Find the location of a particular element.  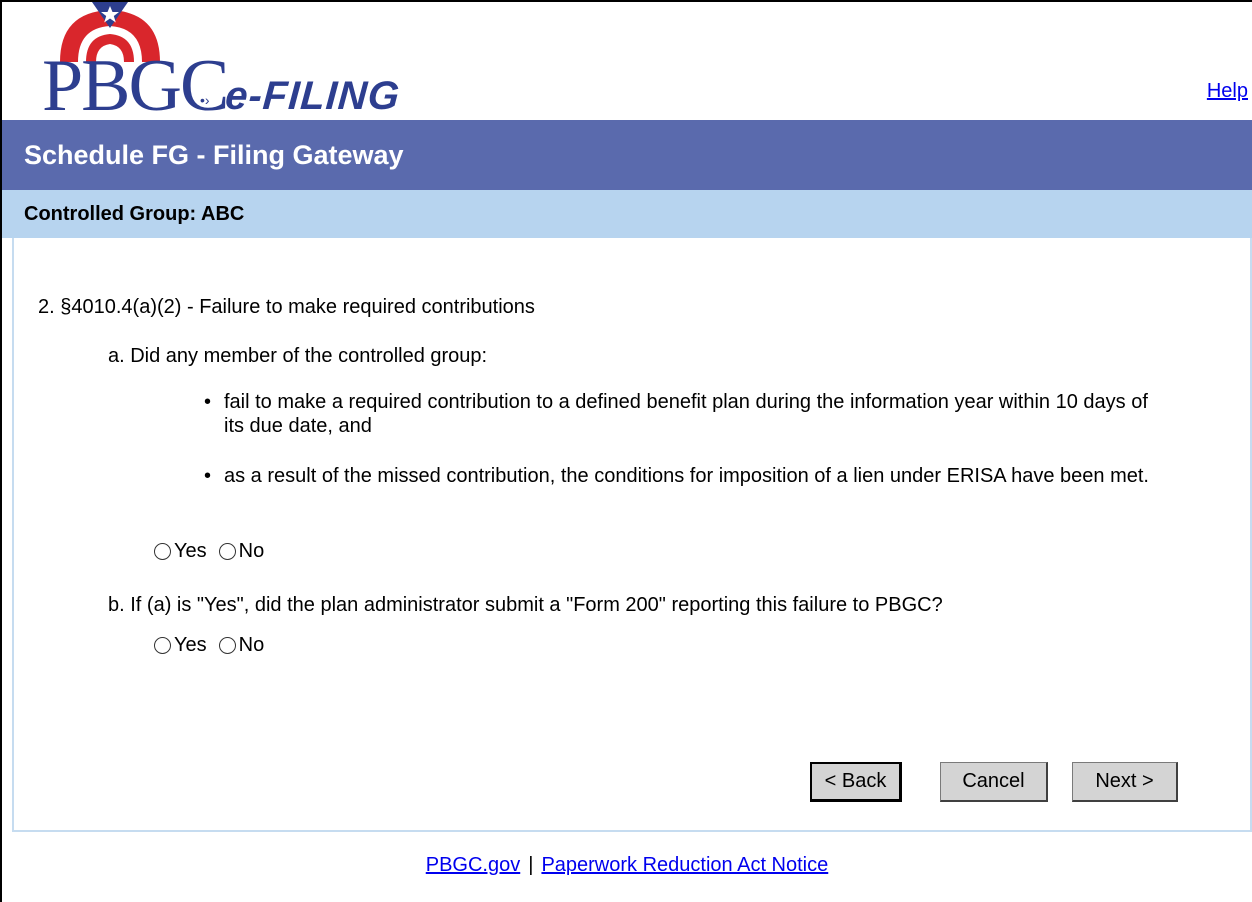

footer: PBGC.gov | Paperwork Reduction Act Notice is located at coordinates (627, 865).